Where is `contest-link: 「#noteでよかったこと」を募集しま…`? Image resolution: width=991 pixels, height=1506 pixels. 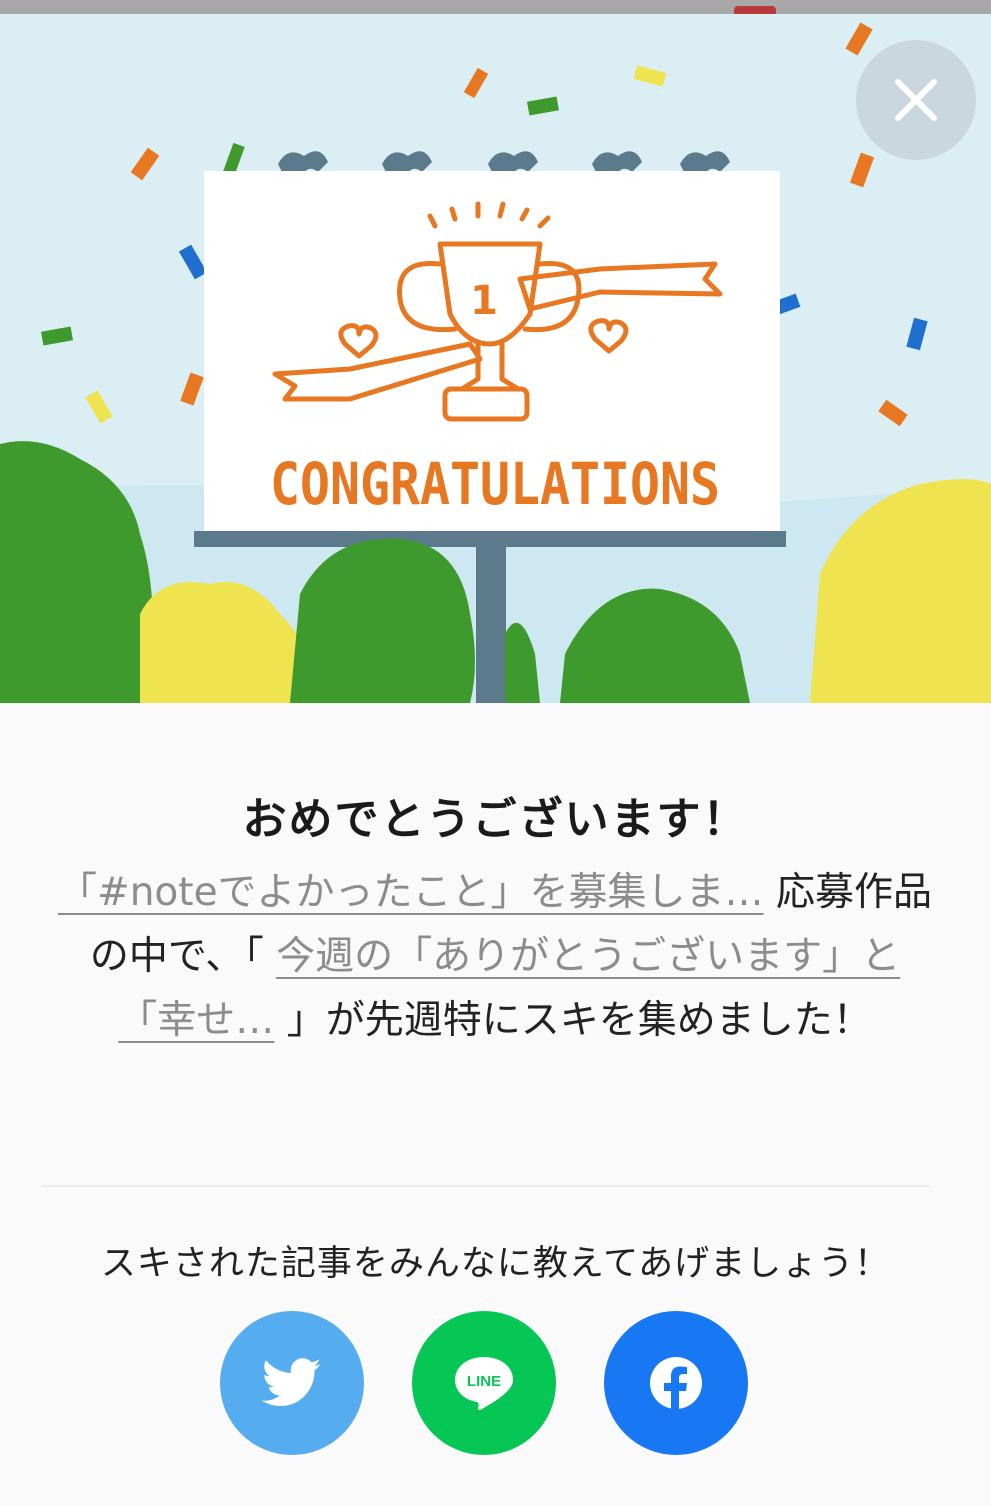 contest-link: 「#noteでよかったこと」を募集しま… is located at coordinates (411, 892).